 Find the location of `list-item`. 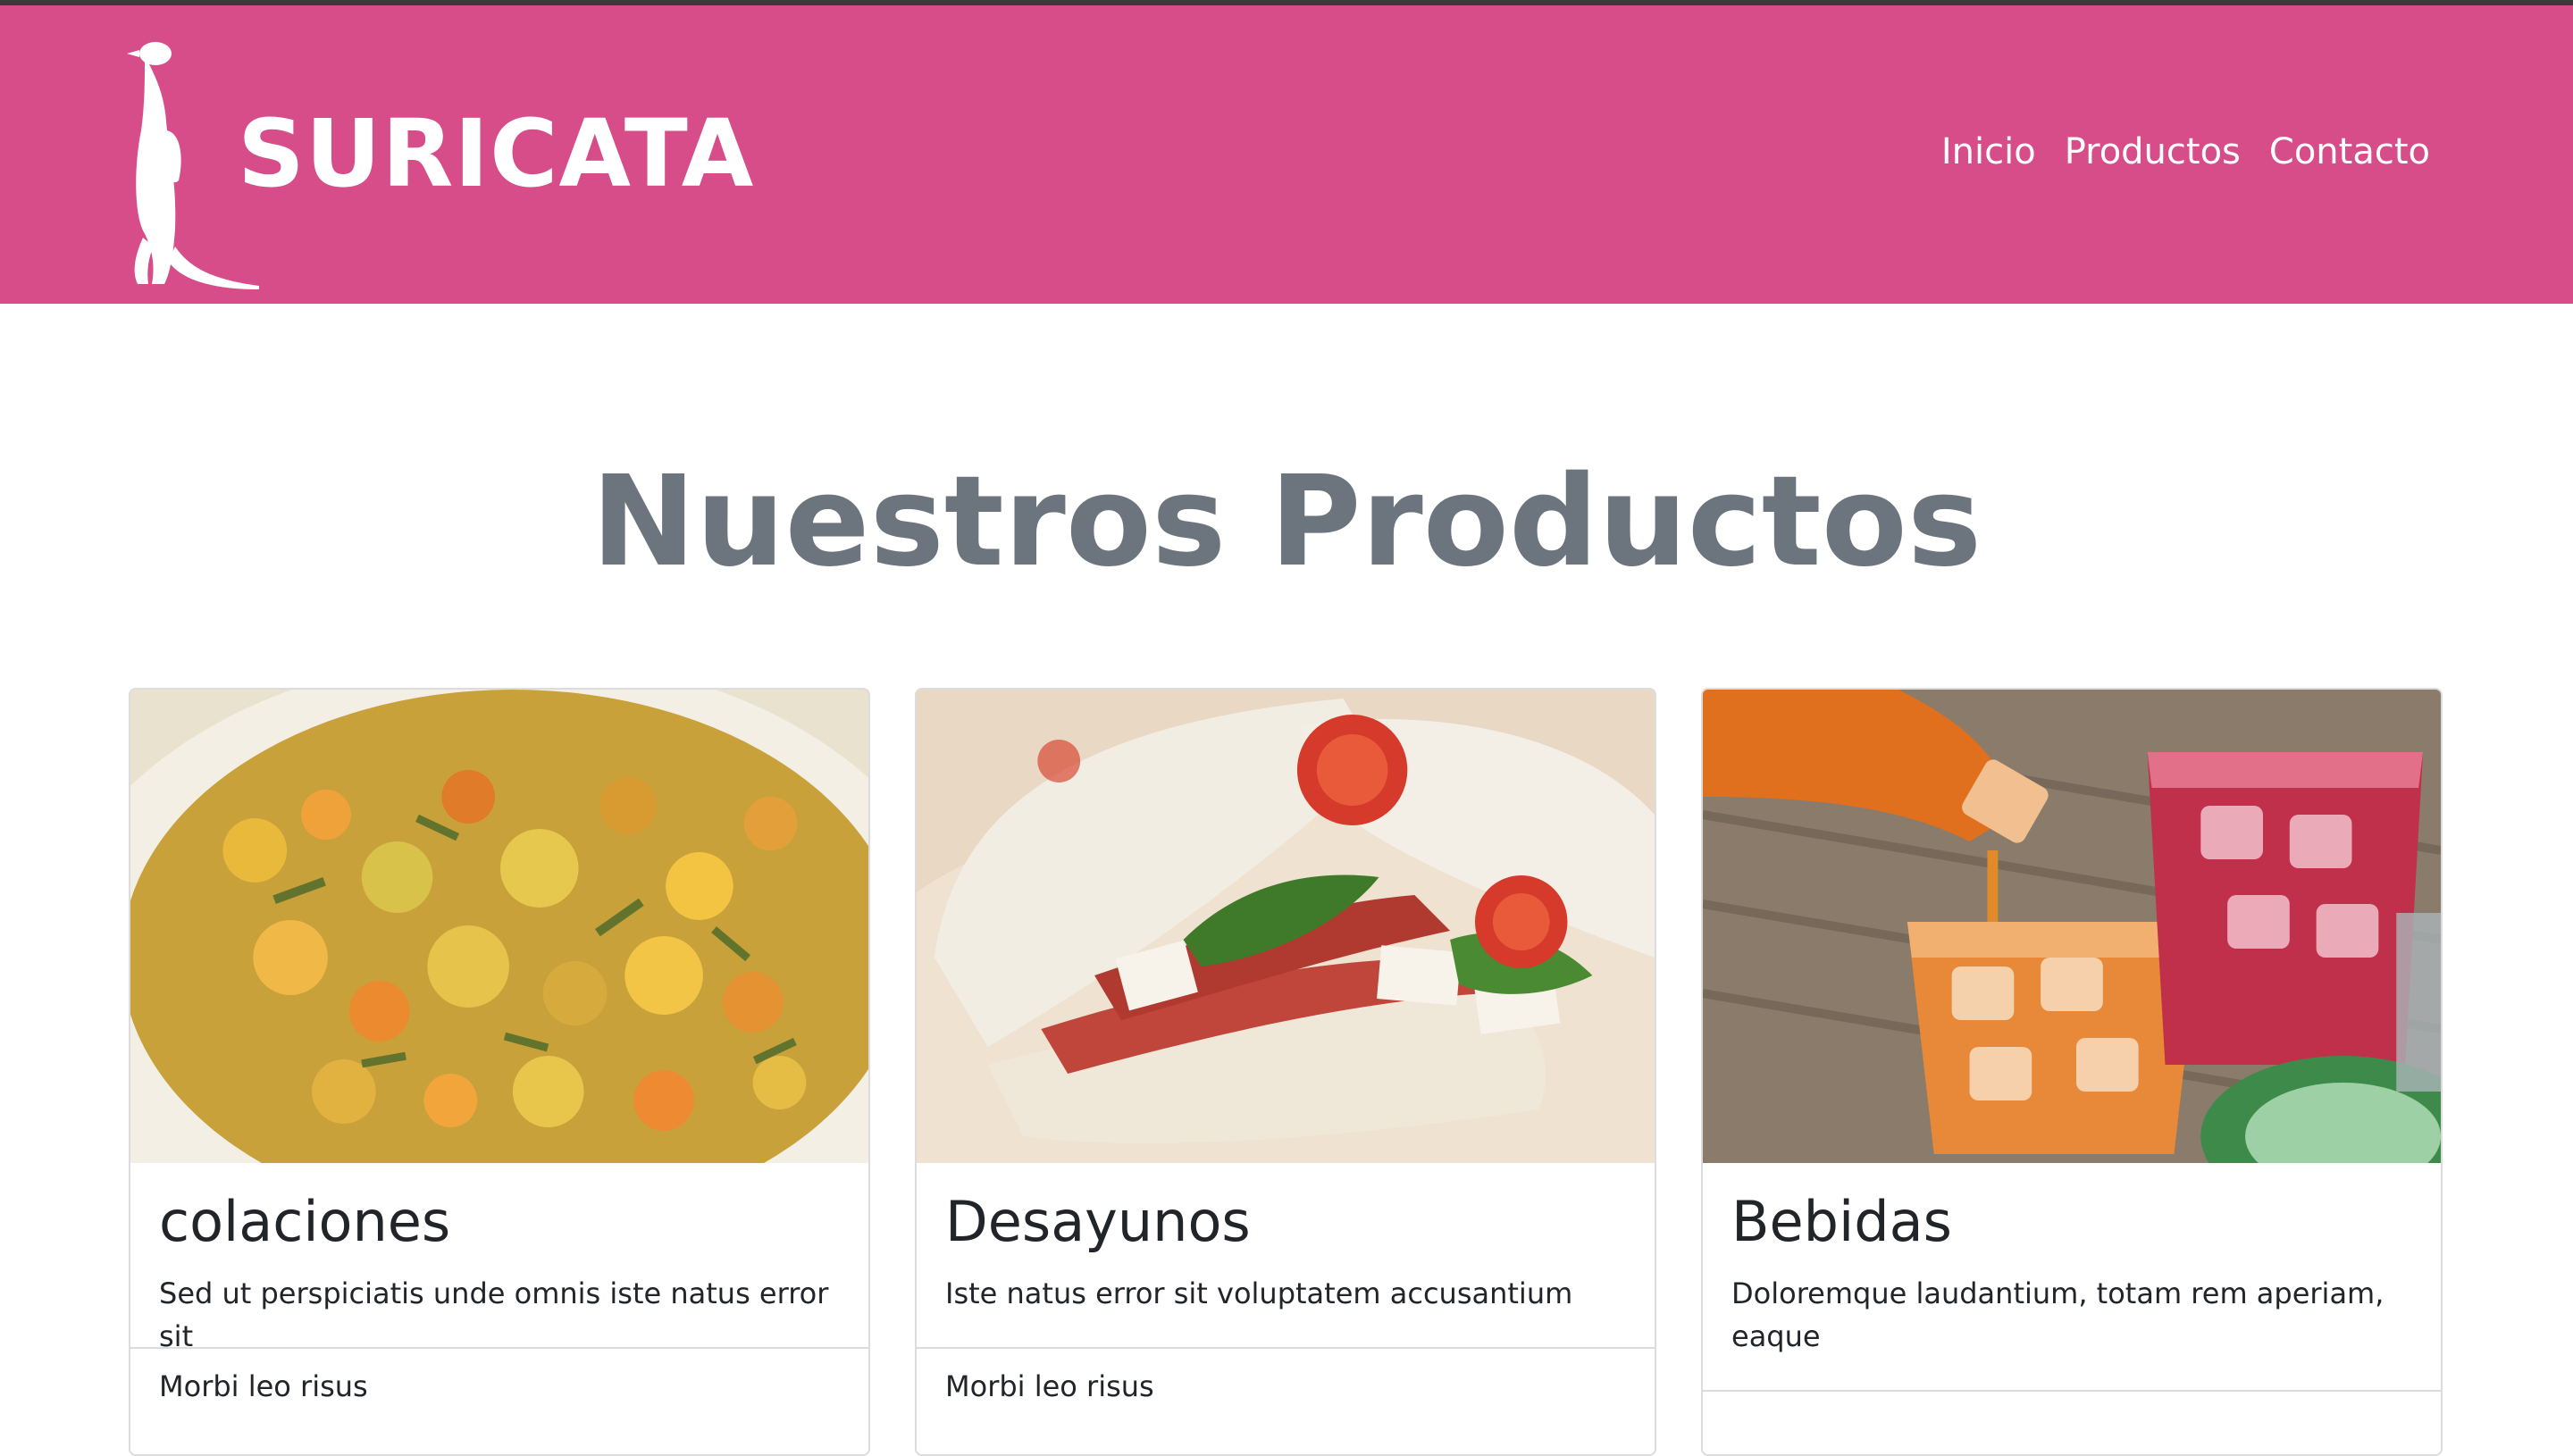

list-item is located at coordinates (2072, 1400).